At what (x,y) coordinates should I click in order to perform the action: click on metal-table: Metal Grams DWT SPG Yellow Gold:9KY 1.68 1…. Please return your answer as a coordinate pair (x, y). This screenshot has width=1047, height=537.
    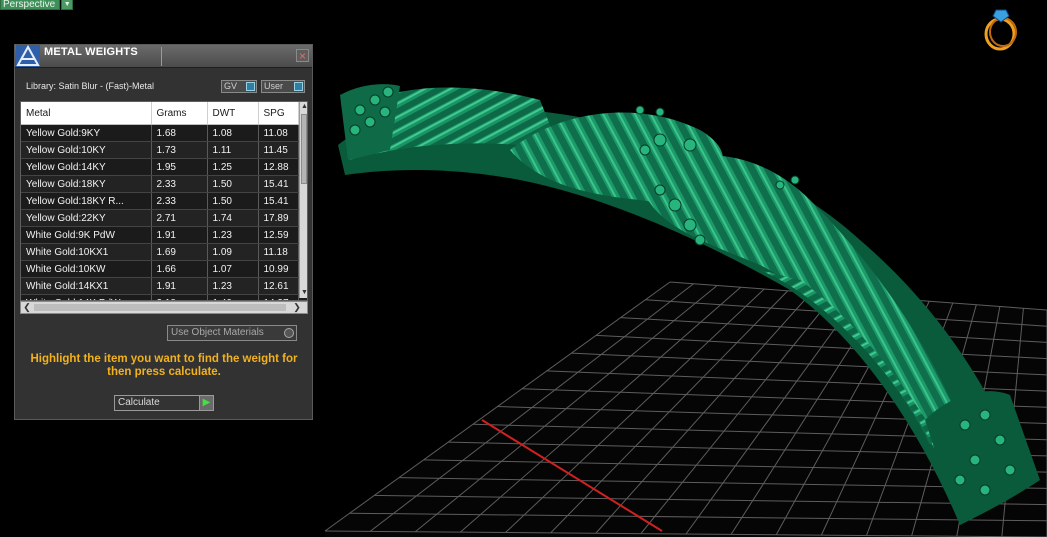
    Looking at the image, I should click on (164, 201).